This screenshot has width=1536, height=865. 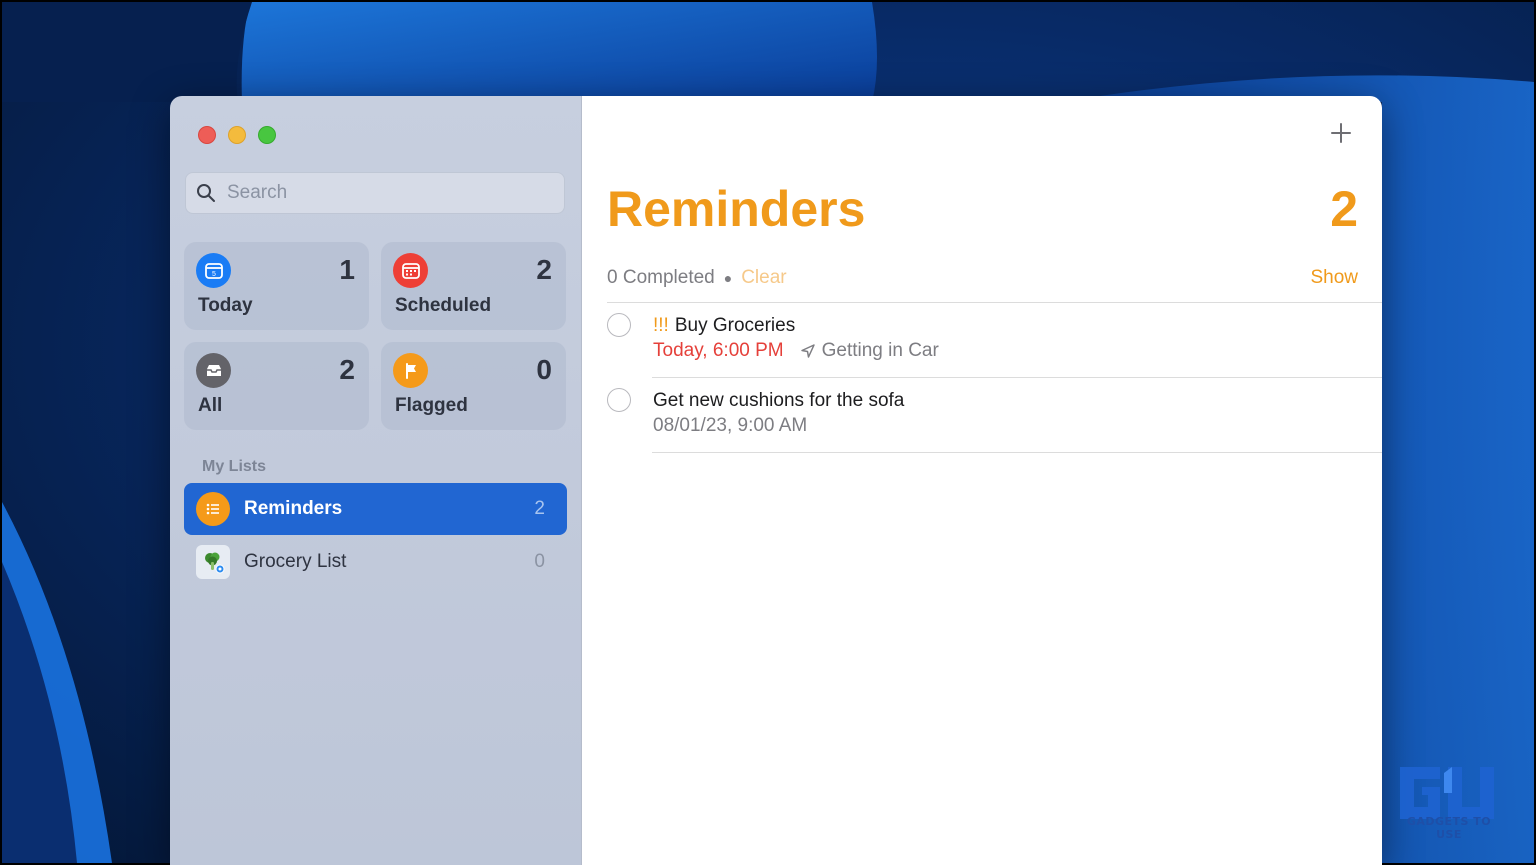 I want to click on divider, so click(x=1017, y=452).